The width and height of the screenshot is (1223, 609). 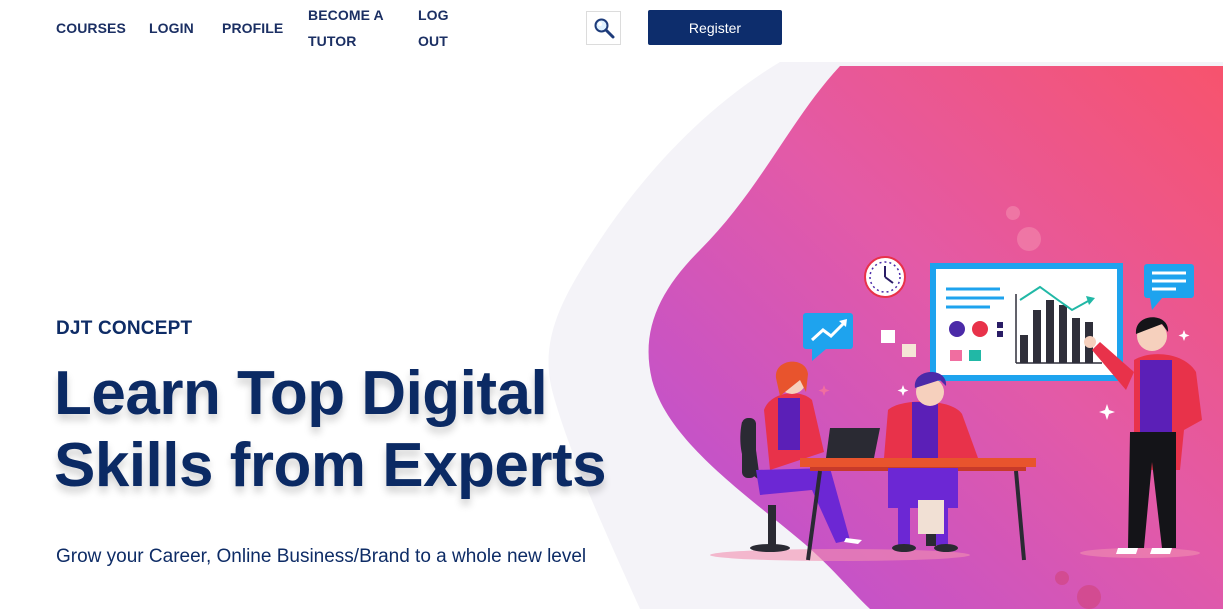 What do you see at coordinates (1026, 322) in the screenshot?
I see `whiteboard-chart` at bounding box center [1026, 322].